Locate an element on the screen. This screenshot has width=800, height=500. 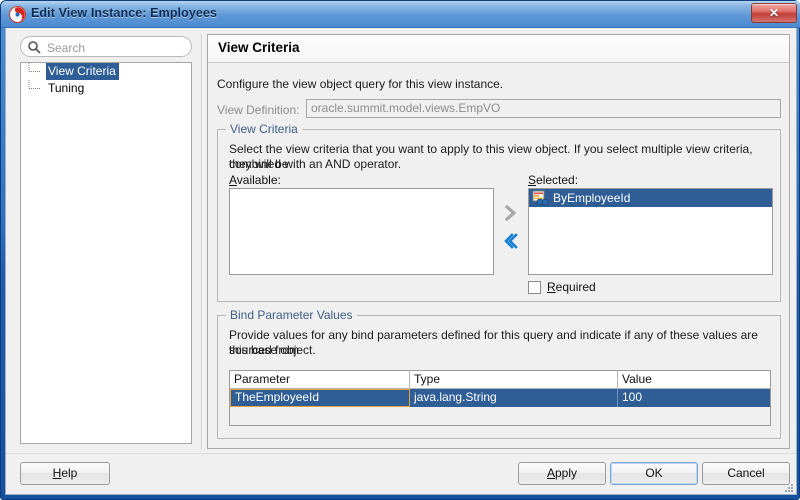
help-button: Help is located at coordinates (65, 473).